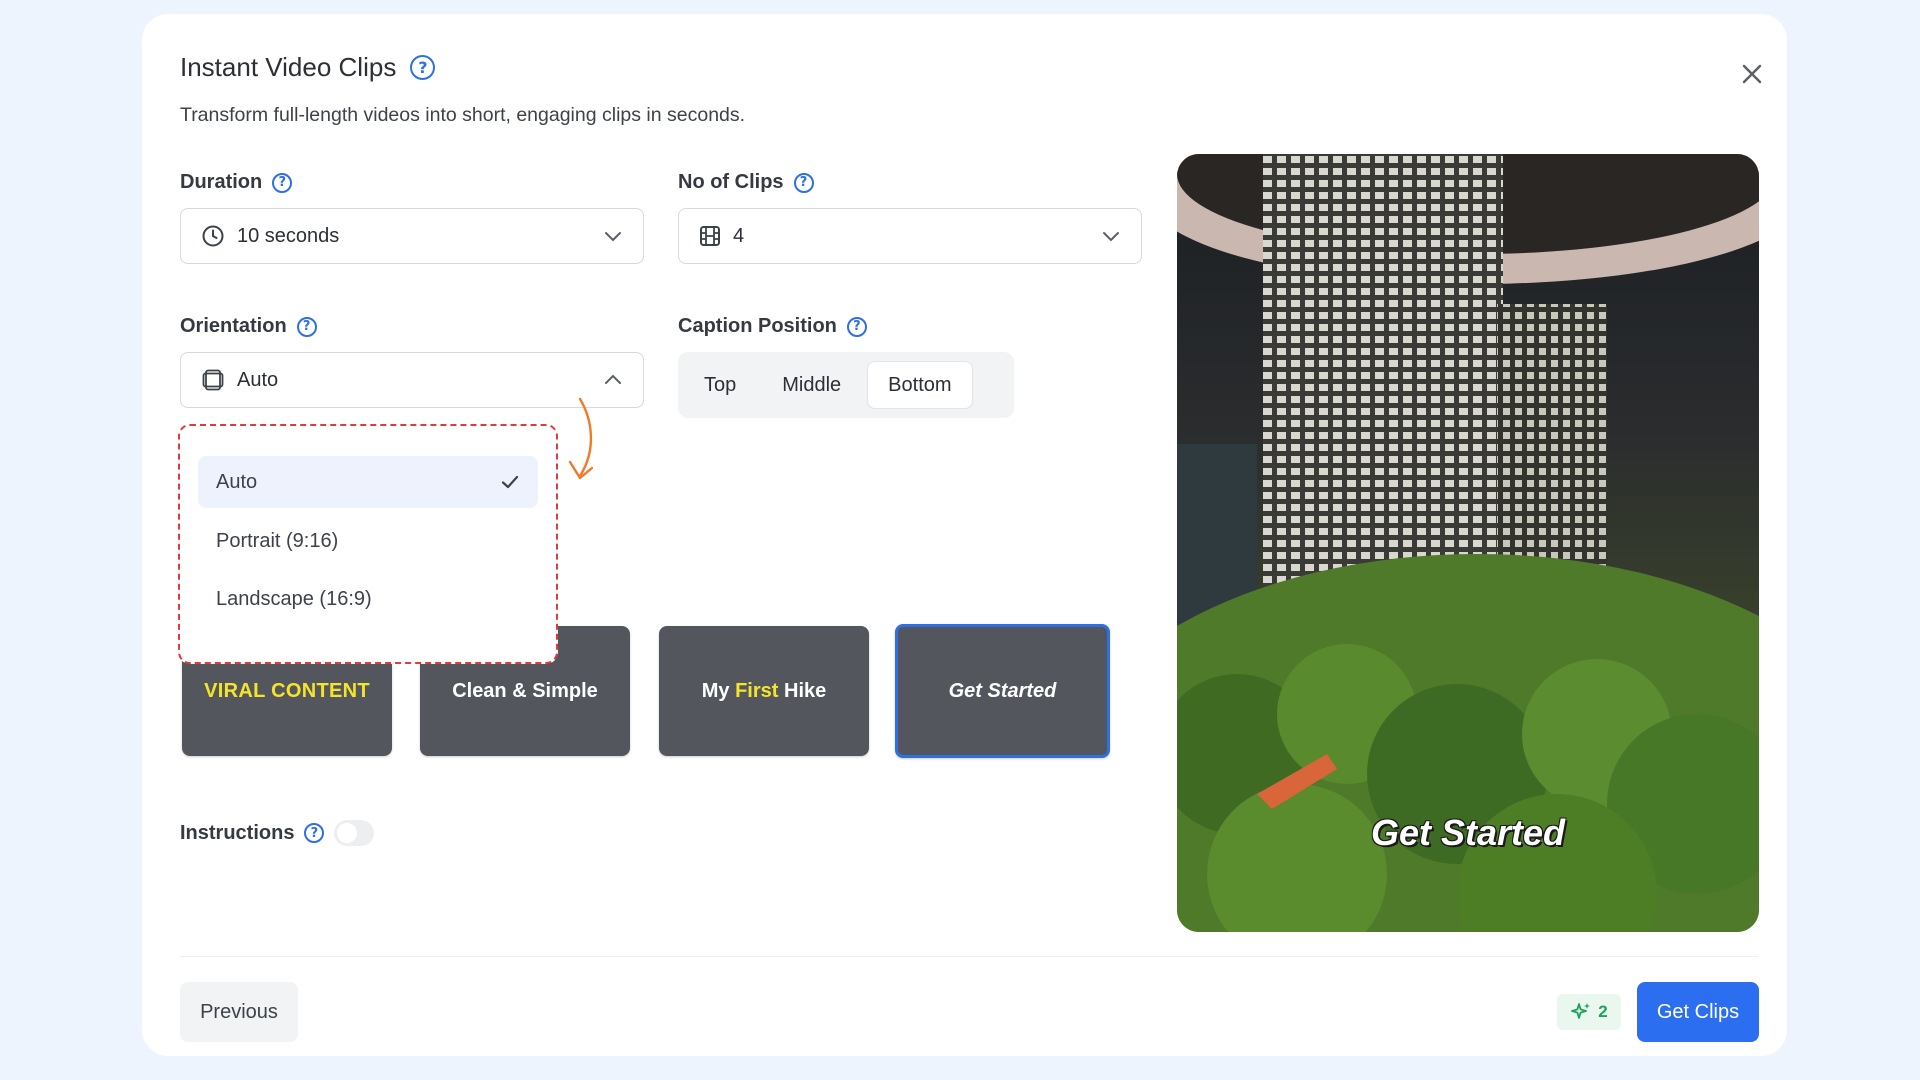  Describe the element at coordinates (757, 690) in the screenshot. I see `caption-style-highlight-word: First` at that location.